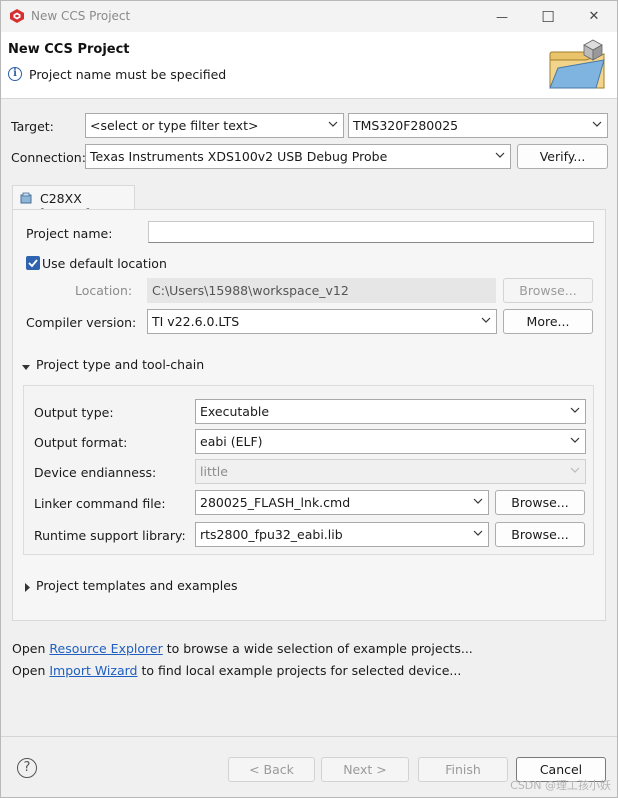 The image size is (618, 798). I want to click on location-field: C:\Users\15988\workspace_v12, so click(321, 290).